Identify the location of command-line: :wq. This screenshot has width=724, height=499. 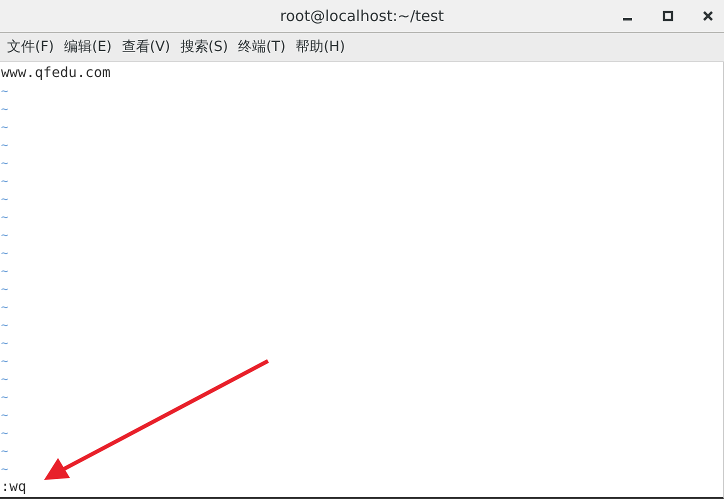
(13, 487).